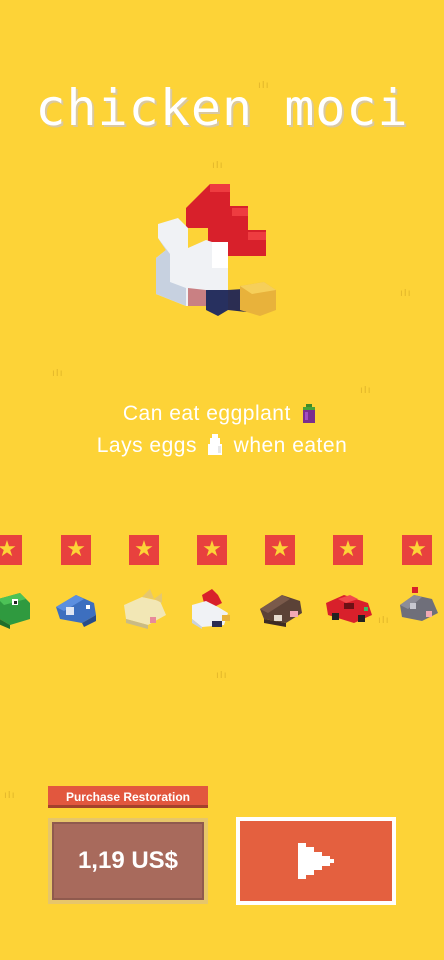  What do you see at coordinates (20, 608) in the screenshot?
I see `green-frog-character-icon` at bounding box center [20, 608].